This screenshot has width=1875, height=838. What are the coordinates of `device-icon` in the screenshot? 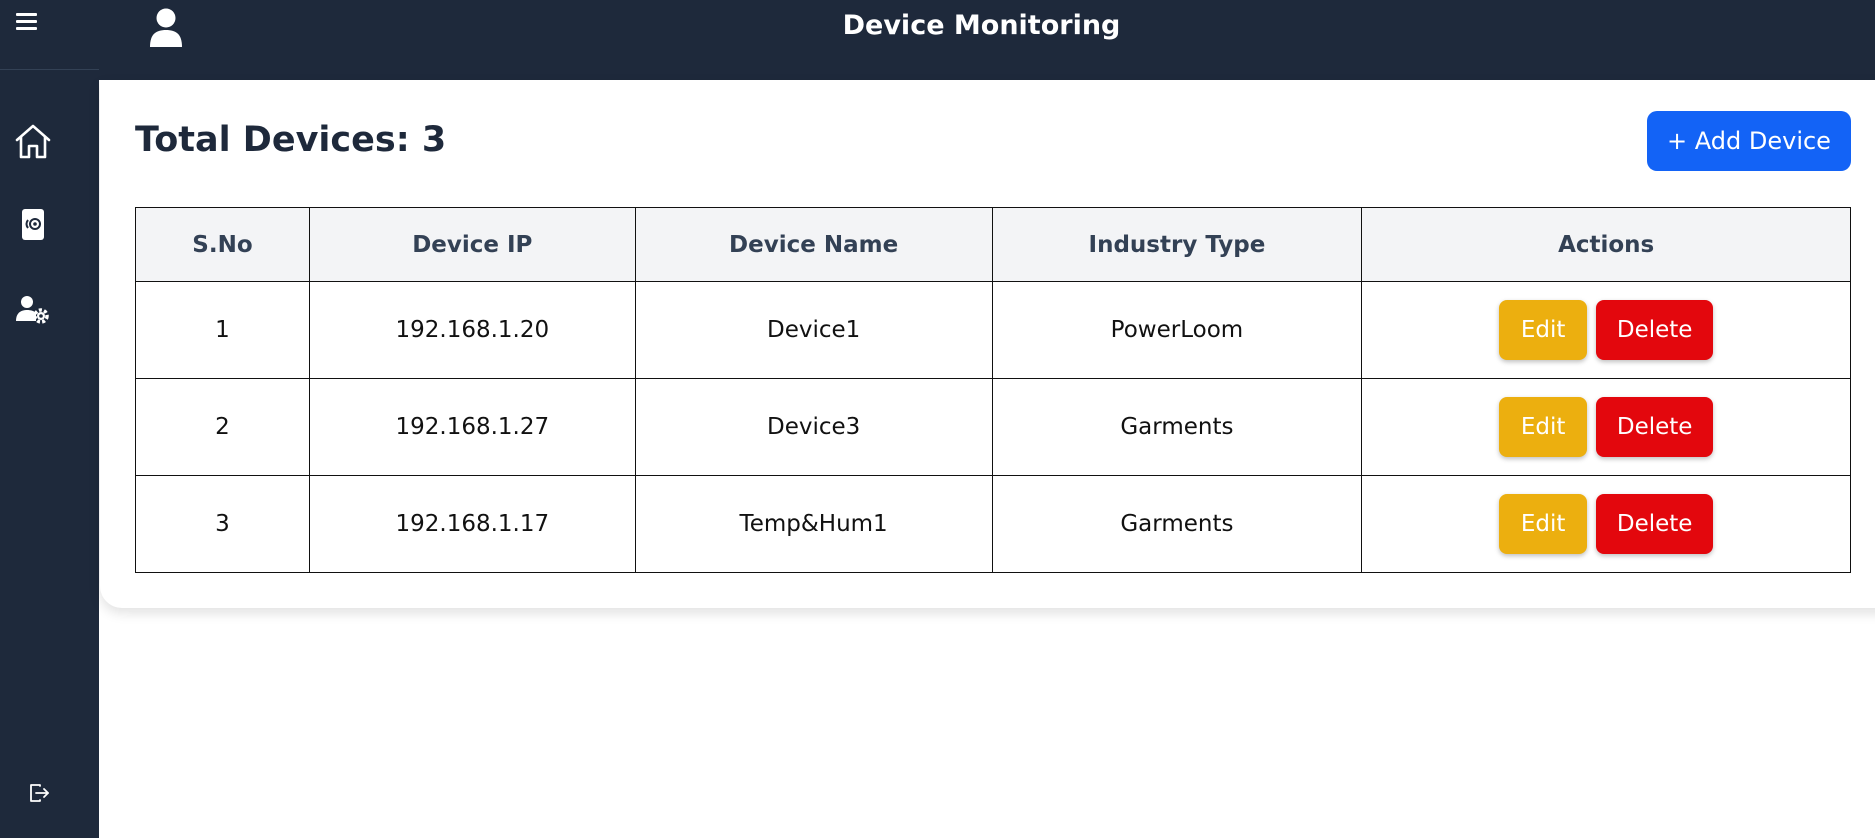 It's located at (33, 224).